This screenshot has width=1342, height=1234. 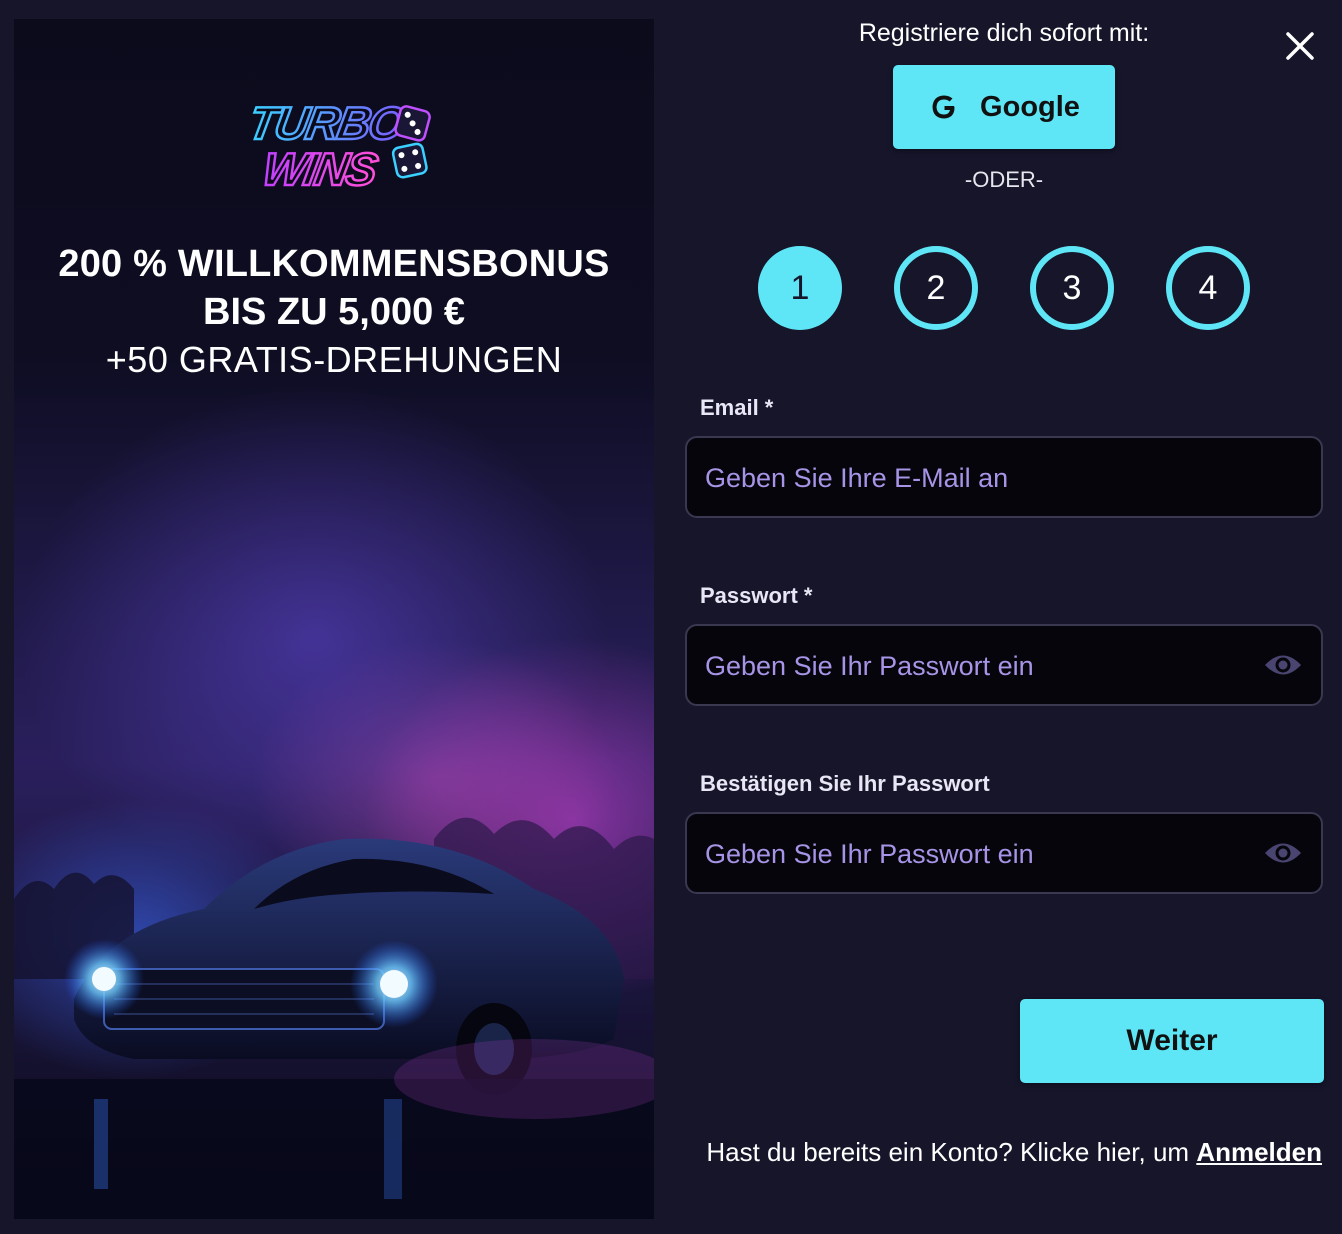 I want to click on svg-text: TURBO, so click(x=327, y=123).